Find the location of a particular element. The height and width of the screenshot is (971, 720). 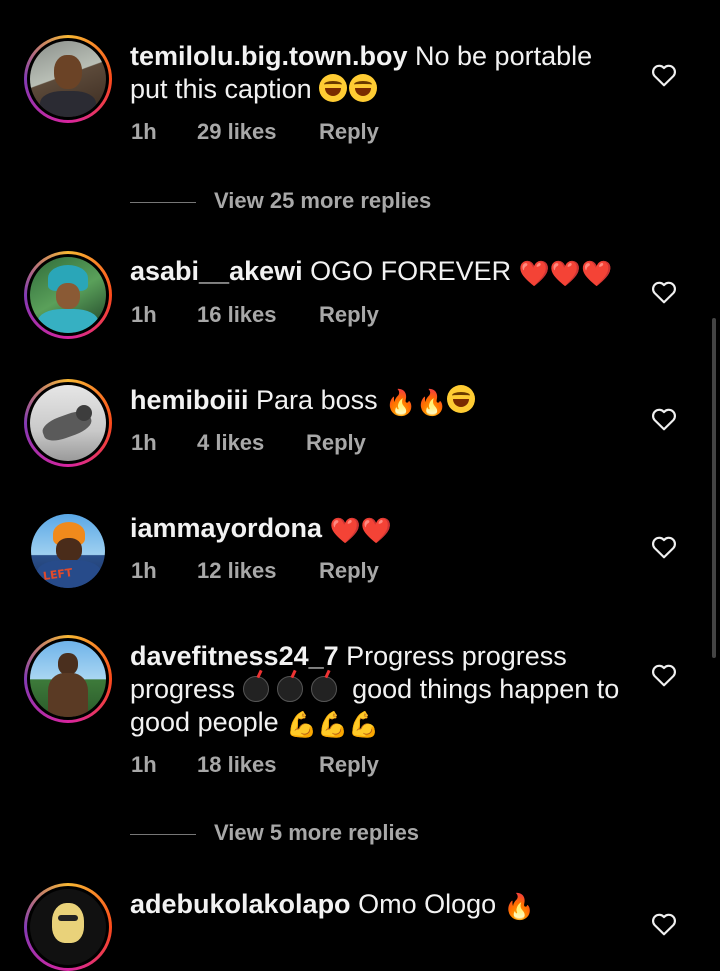

comment-text: adebukolakolapo Omo Ologo 🔥 is located at coordinates (375, 906).